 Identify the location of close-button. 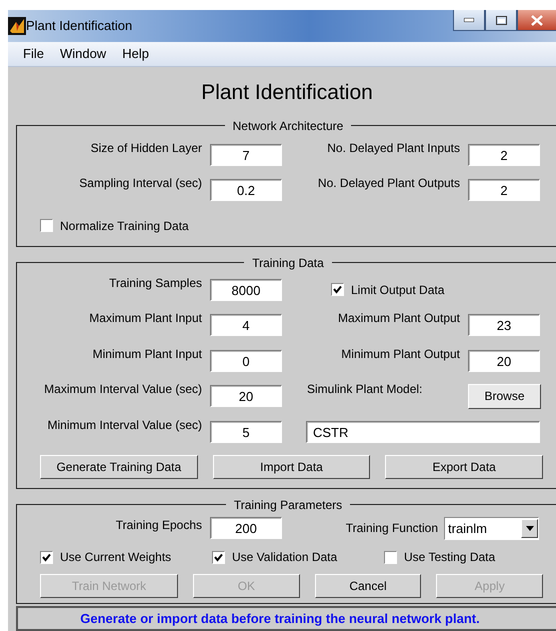
(536, 20).